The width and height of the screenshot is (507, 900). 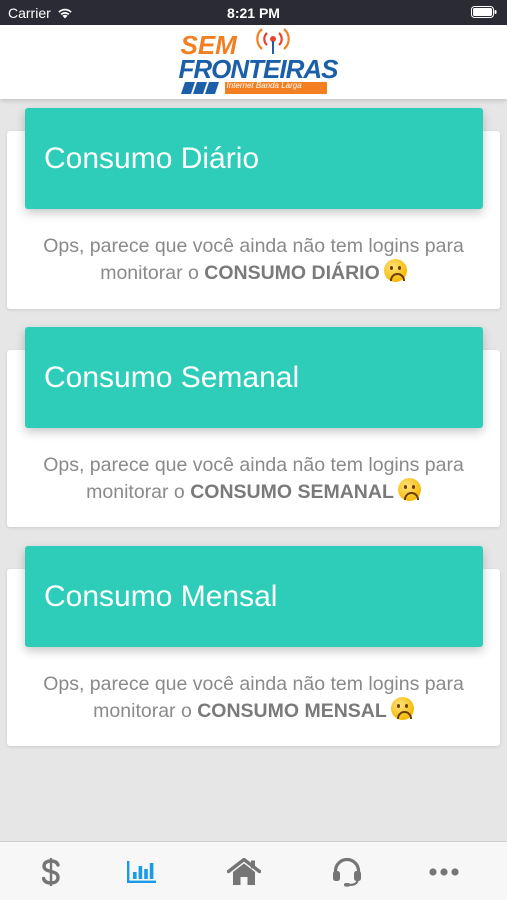 I want to click on logo-tagline: Internet Banda Larga, so click(x=264, y=85).